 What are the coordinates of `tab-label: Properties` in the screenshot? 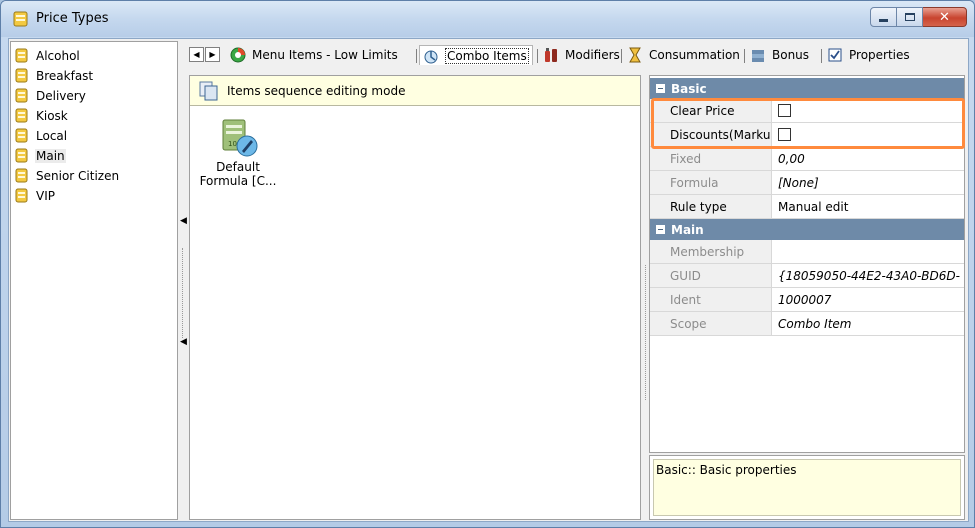 It's located at (879, 55).